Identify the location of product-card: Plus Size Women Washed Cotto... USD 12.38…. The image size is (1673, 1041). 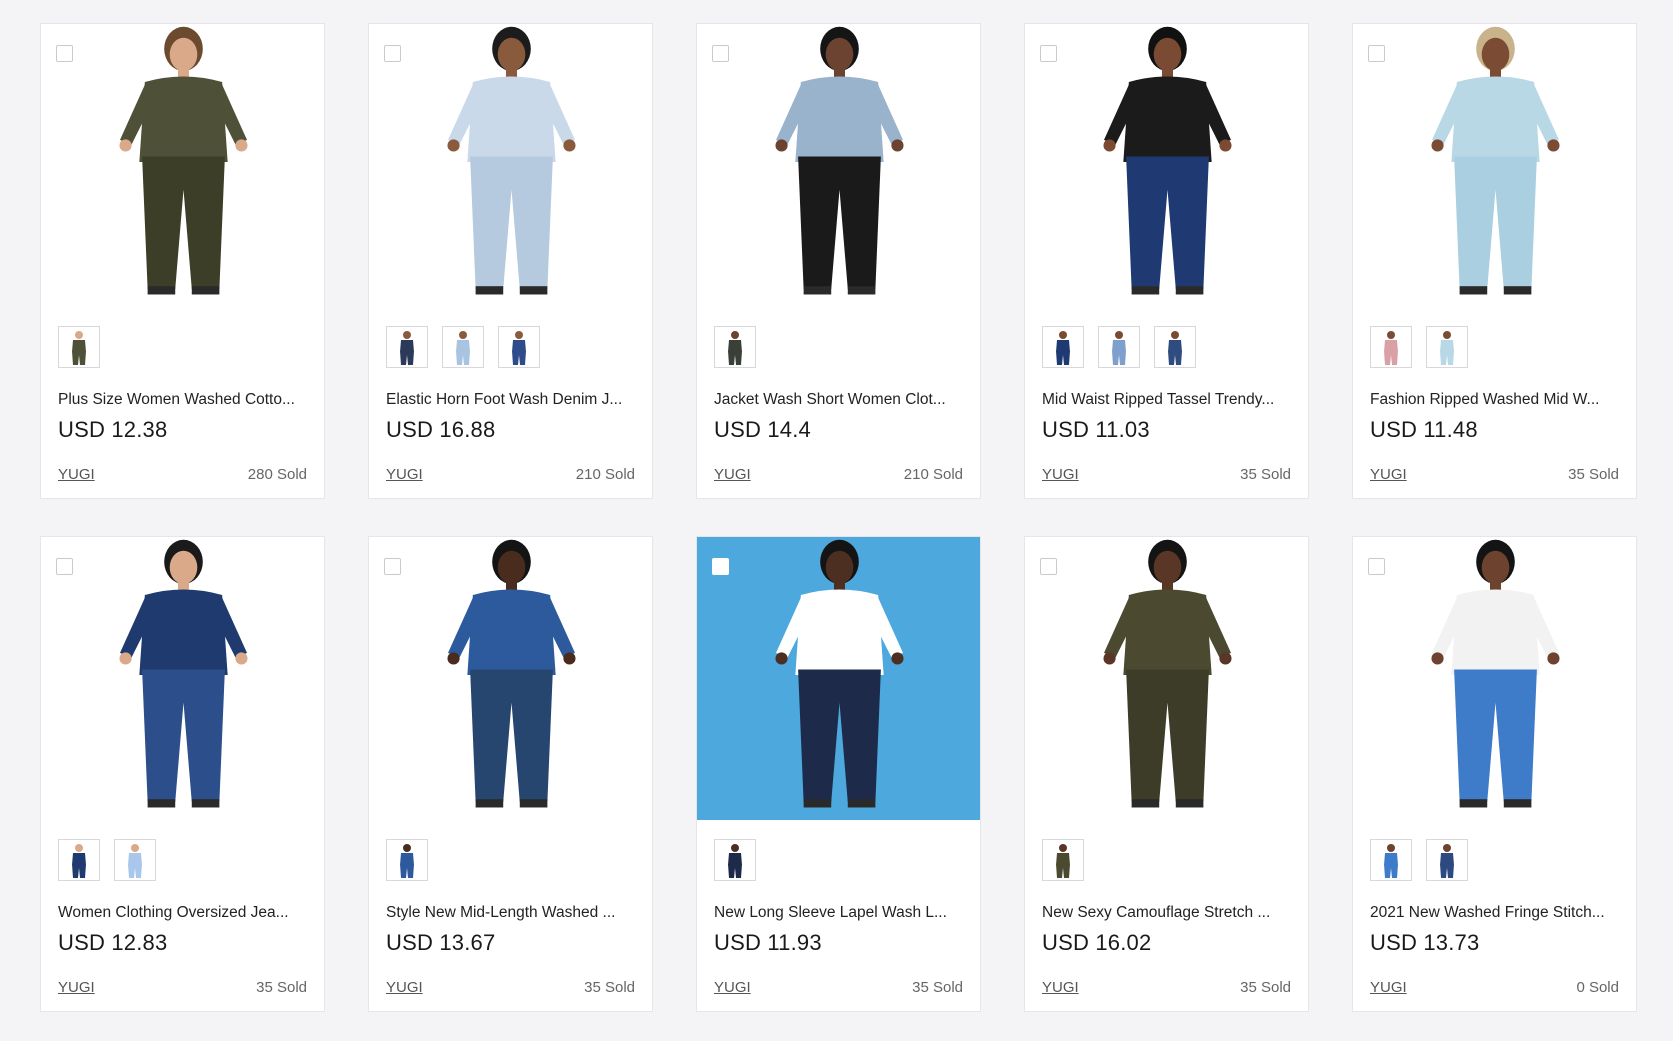
(182, 261).